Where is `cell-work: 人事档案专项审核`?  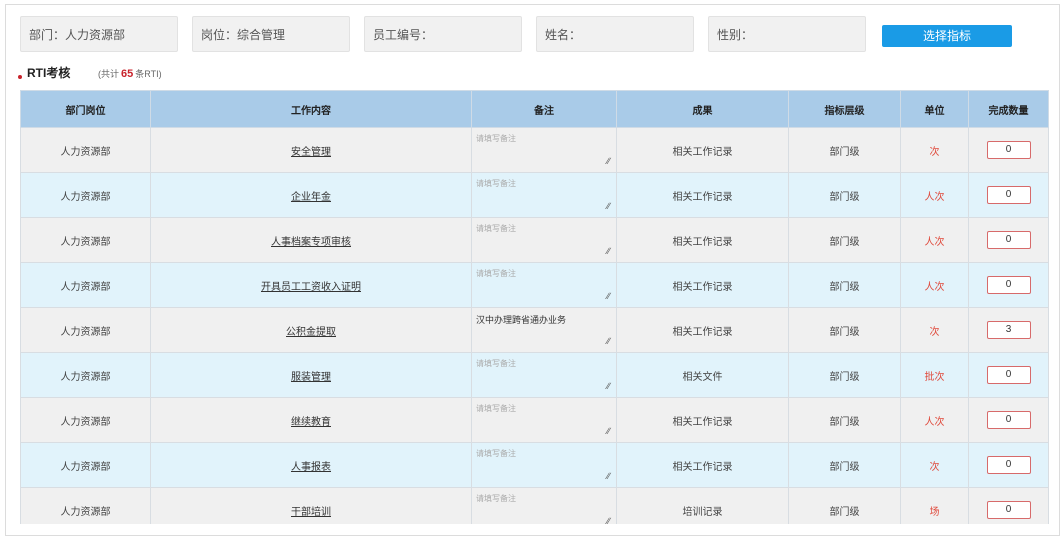
cell-work: 人事档案专项审核 is located at coordinates (311, 240).